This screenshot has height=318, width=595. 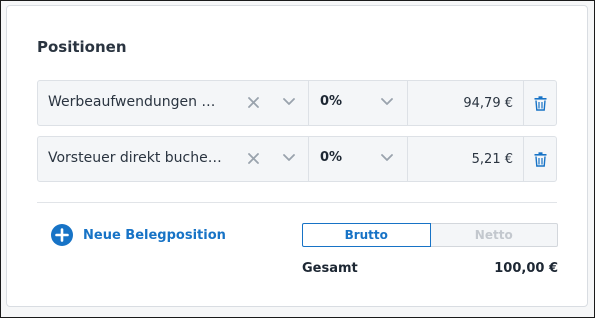 I want to click on category-select: Werbeaufwendungen Werbeaufwendungen, so click(x=173, y=103).